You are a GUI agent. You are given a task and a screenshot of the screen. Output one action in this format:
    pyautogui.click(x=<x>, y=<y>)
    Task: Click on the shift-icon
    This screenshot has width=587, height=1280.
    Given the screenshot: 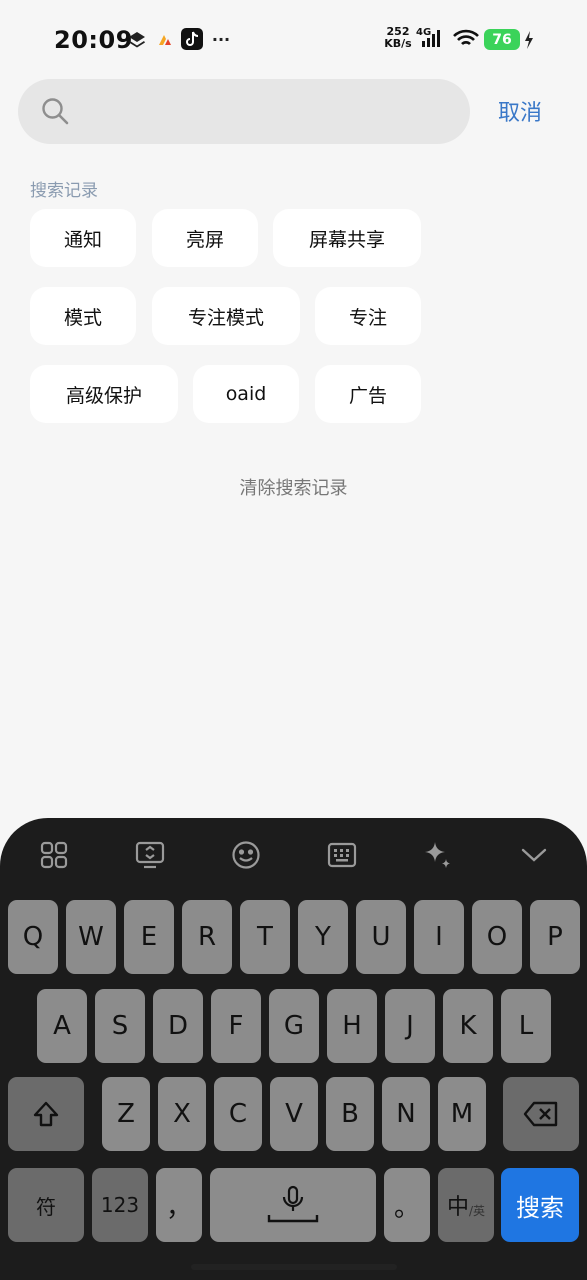 What is the action you would take?
    pyautogui.click(x=46, y=1114)
    